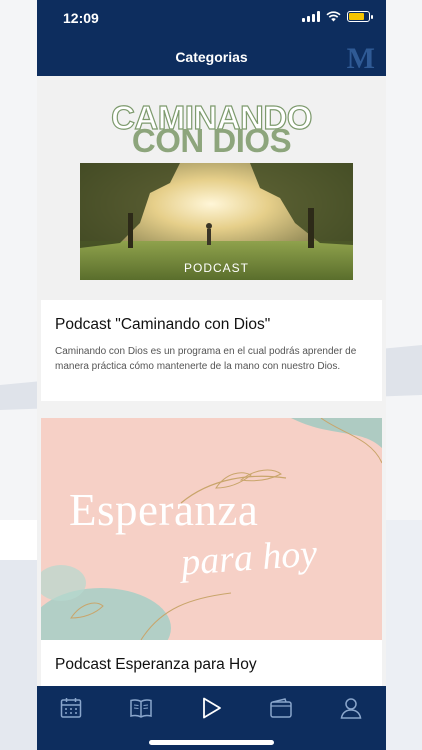 The image size is (422, 750). What do you see at coordinates (333, 16) in the screenshot?
I see `wifi-icon` at bounding box center [333, 16].